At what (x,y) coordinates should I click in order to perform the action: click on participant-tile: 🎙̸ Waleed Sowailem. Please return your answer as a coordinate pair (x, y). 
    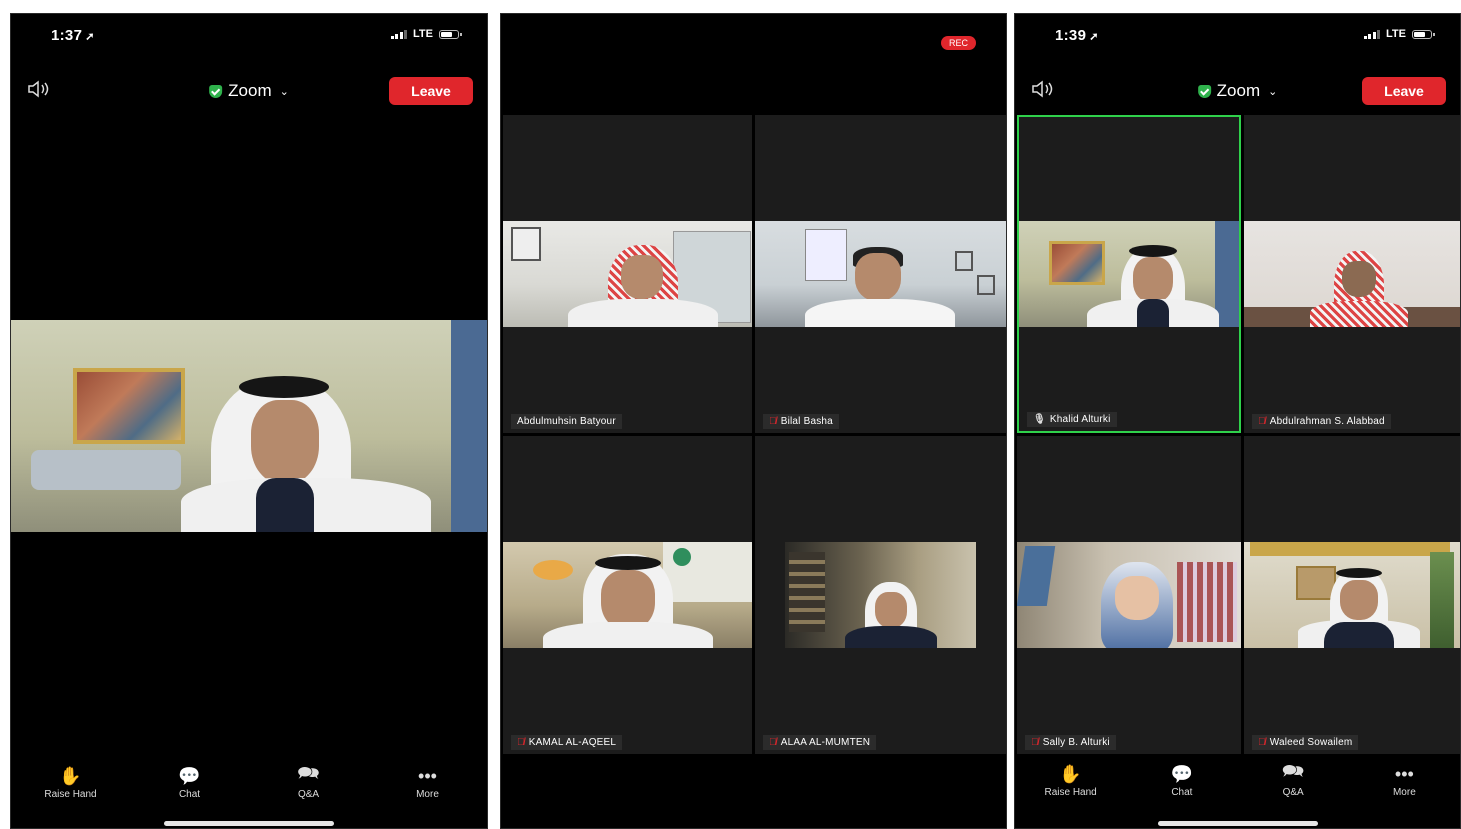
    Looking at the image, I should click on (1352, 595).